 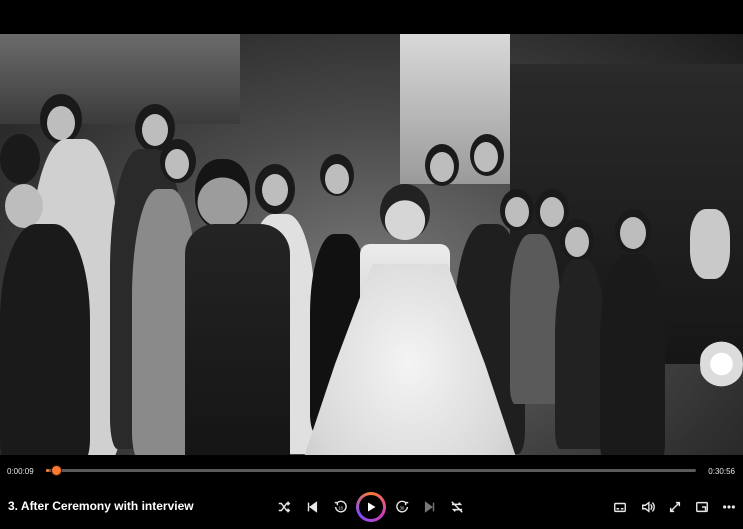 I want to click on shuffle-icon, so click(x=284, y=507).